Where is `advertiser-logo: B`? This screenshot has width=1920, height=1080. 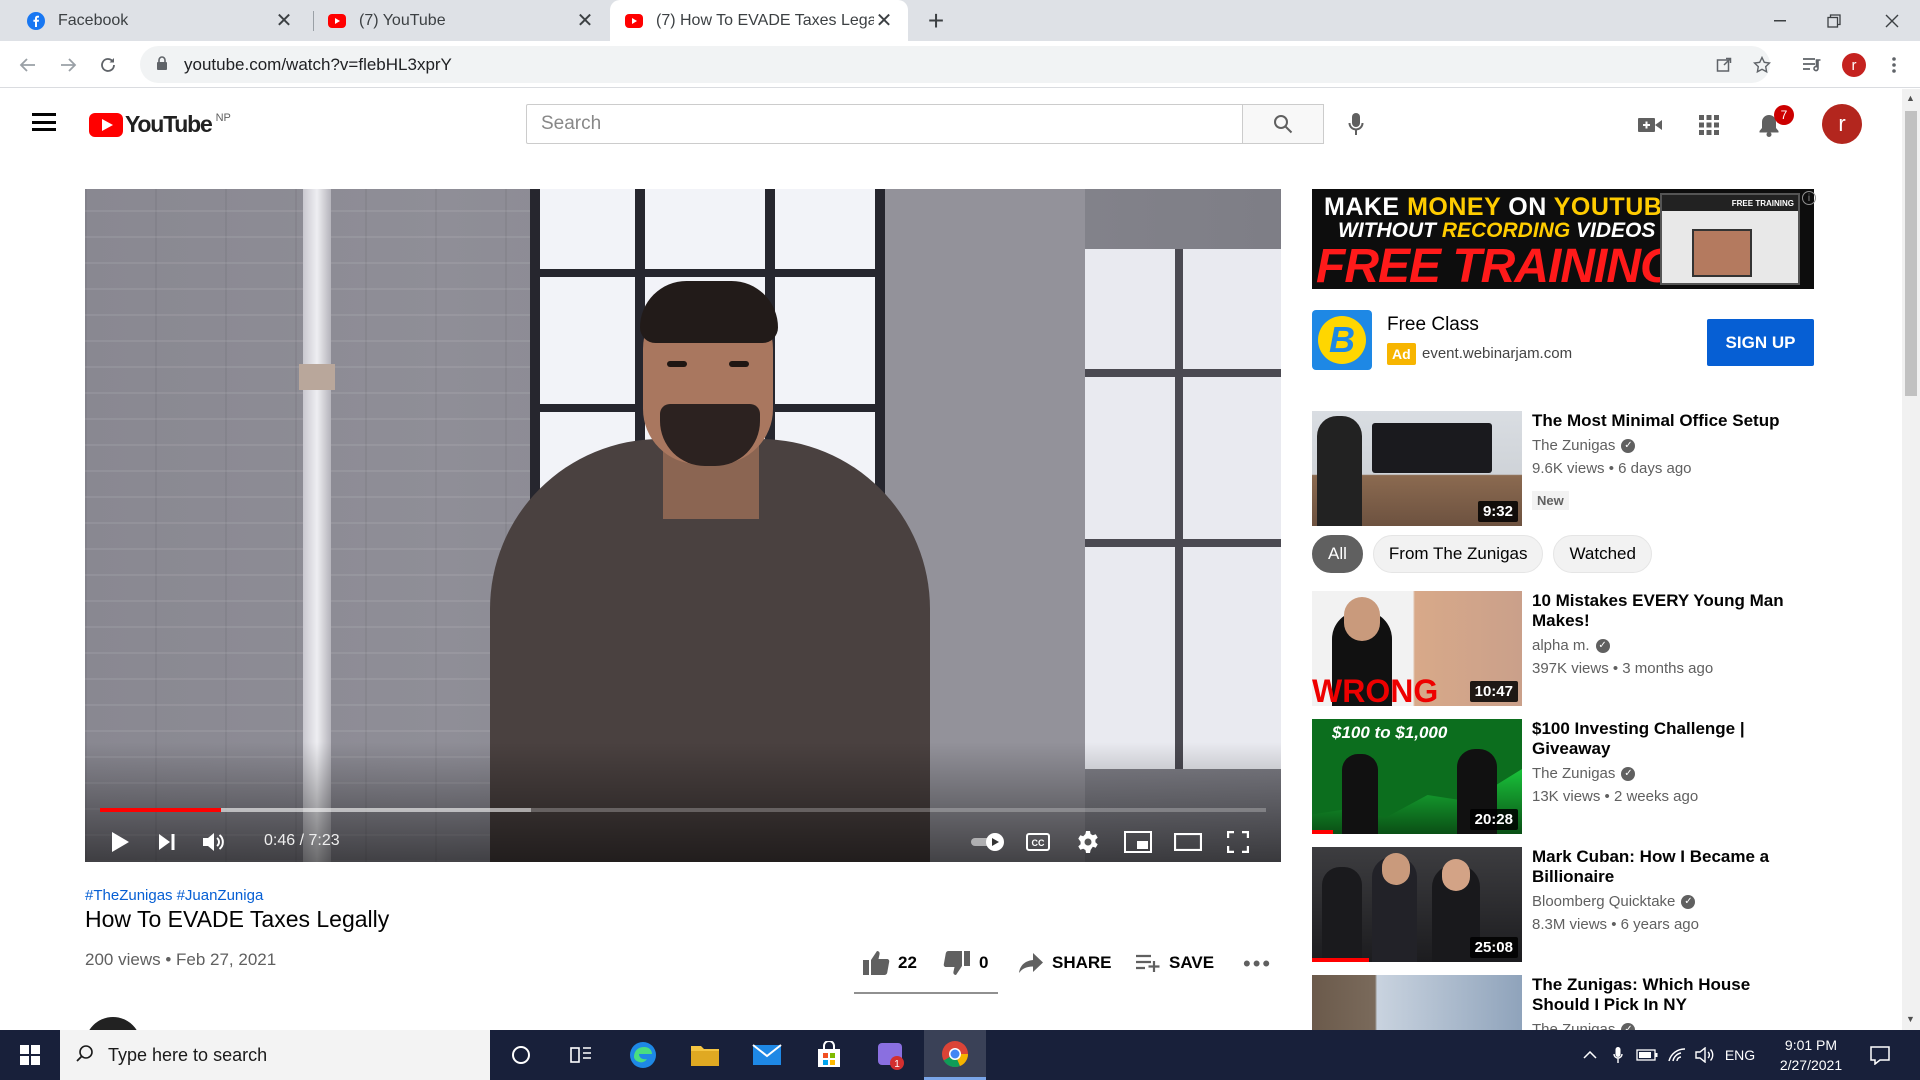
advertiser-logo: B is located at coordinates (1342, 340).